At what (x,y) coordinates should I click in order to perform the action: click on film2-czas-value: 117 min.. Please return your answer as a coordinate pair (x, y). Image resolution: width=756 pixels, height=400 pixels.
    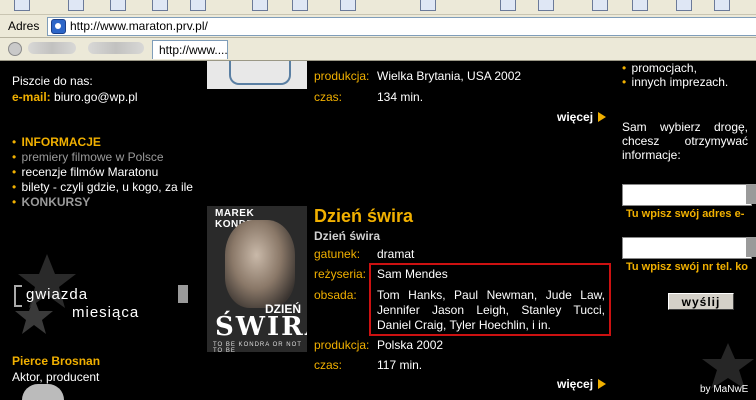
    Looking at the image, I should click on (400, 365).